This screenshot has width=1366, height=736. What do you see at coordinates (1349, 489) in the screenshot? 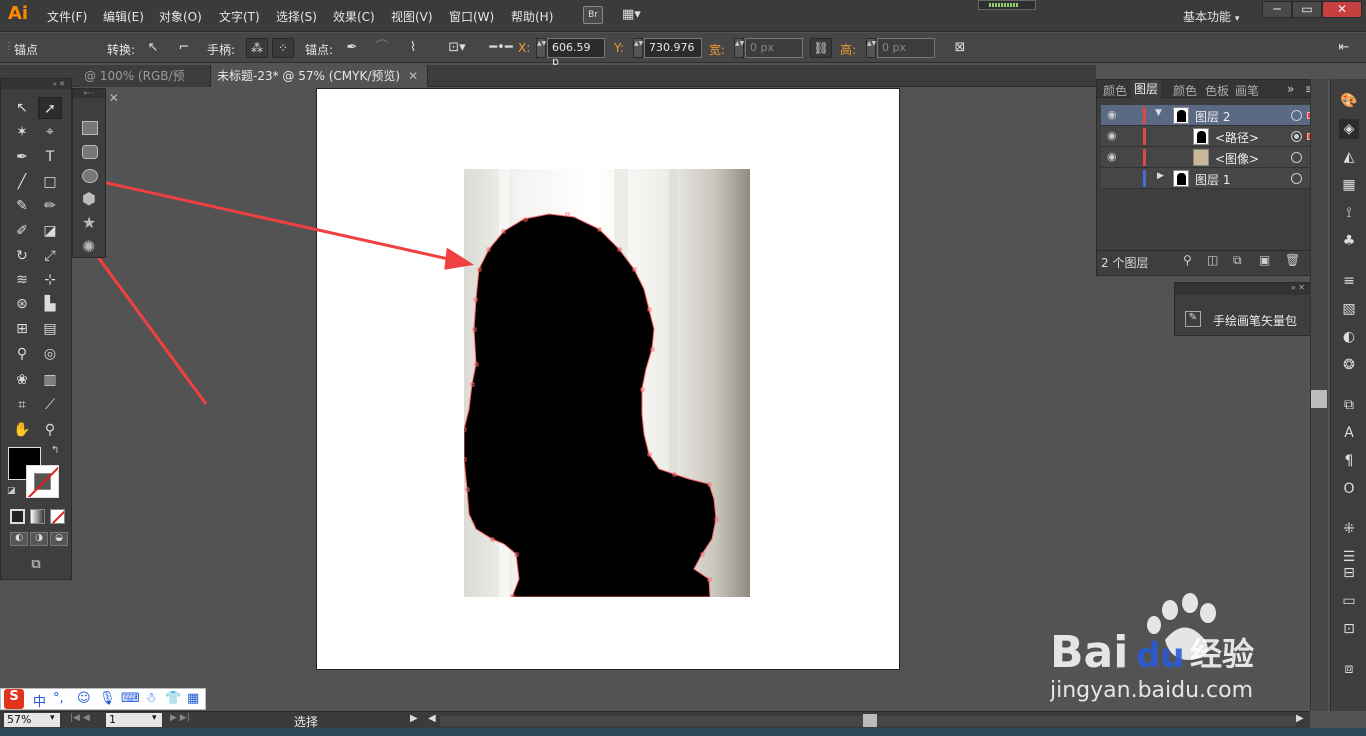
I see `opentype-icon: O` at bounding box center [1349, 489].